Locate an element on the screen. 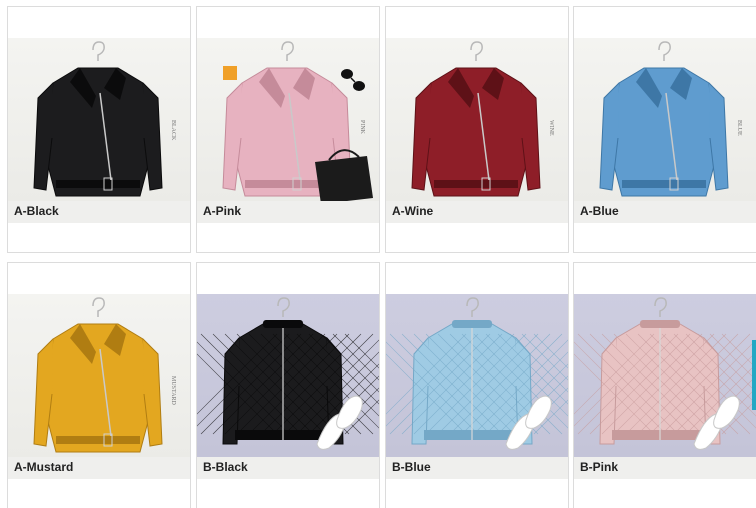  jacket-illustration: MUSTARD is located at coordinates (104, 375).